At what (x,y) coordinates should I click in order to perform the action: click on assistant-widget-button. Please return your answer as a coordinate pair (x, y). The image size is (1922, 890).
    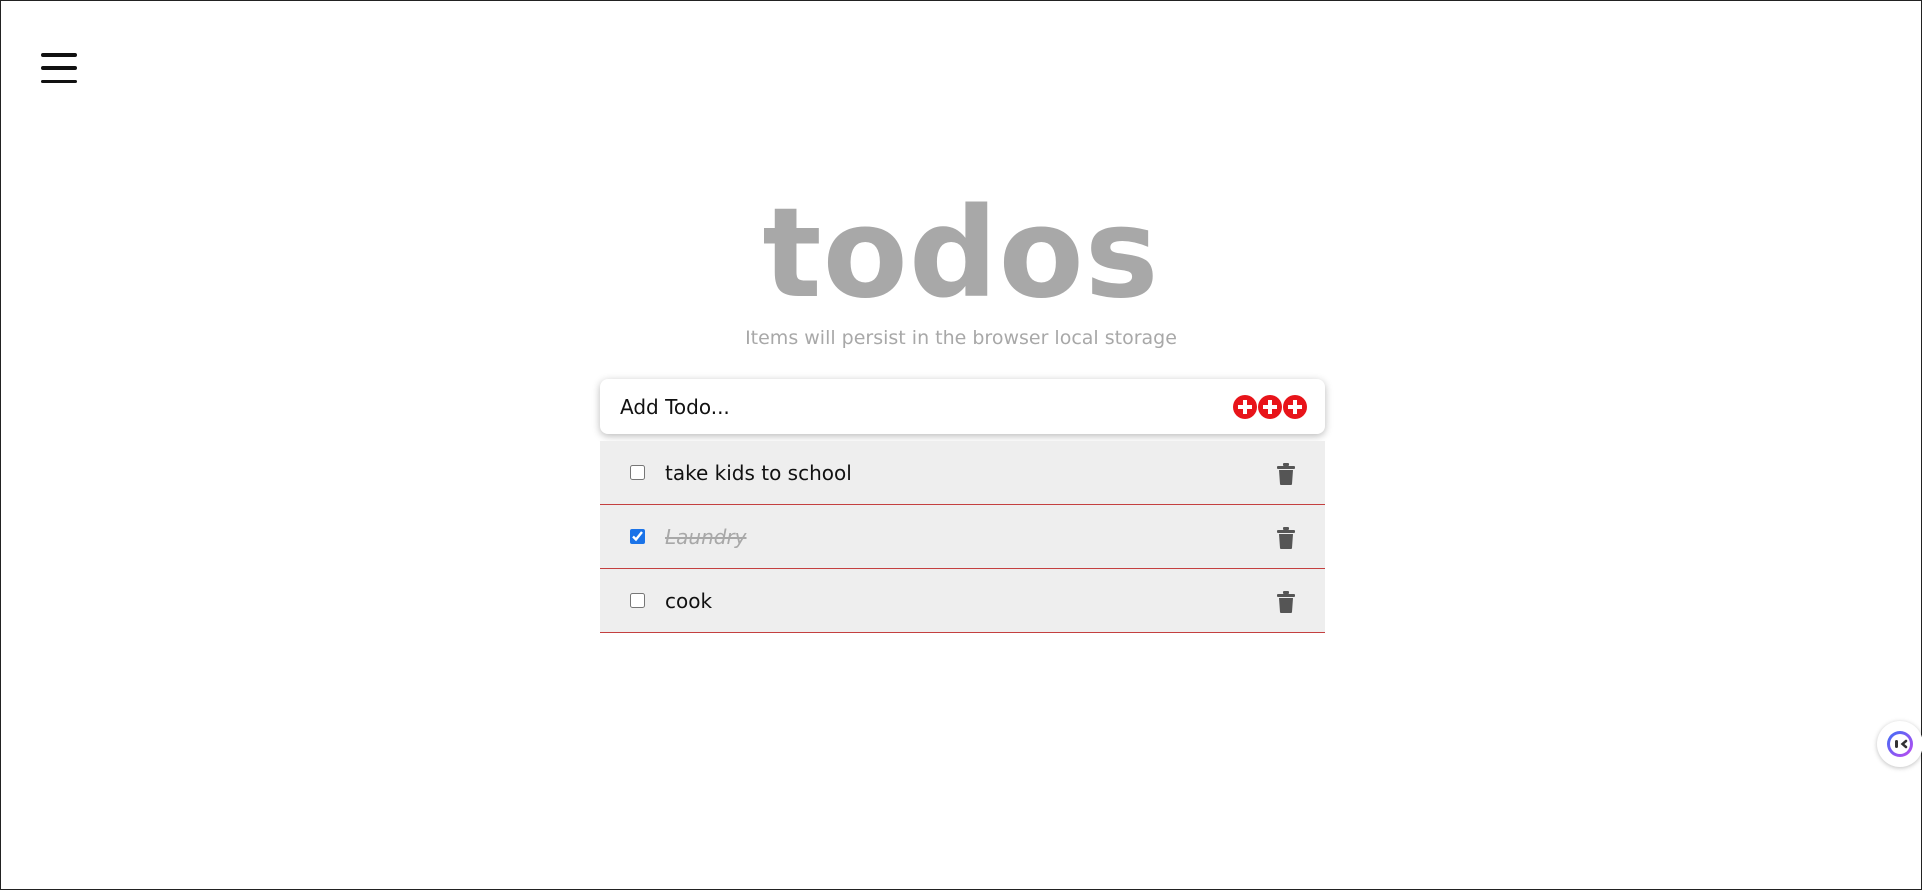
    Looking at the image, I should click on (1899, 744).